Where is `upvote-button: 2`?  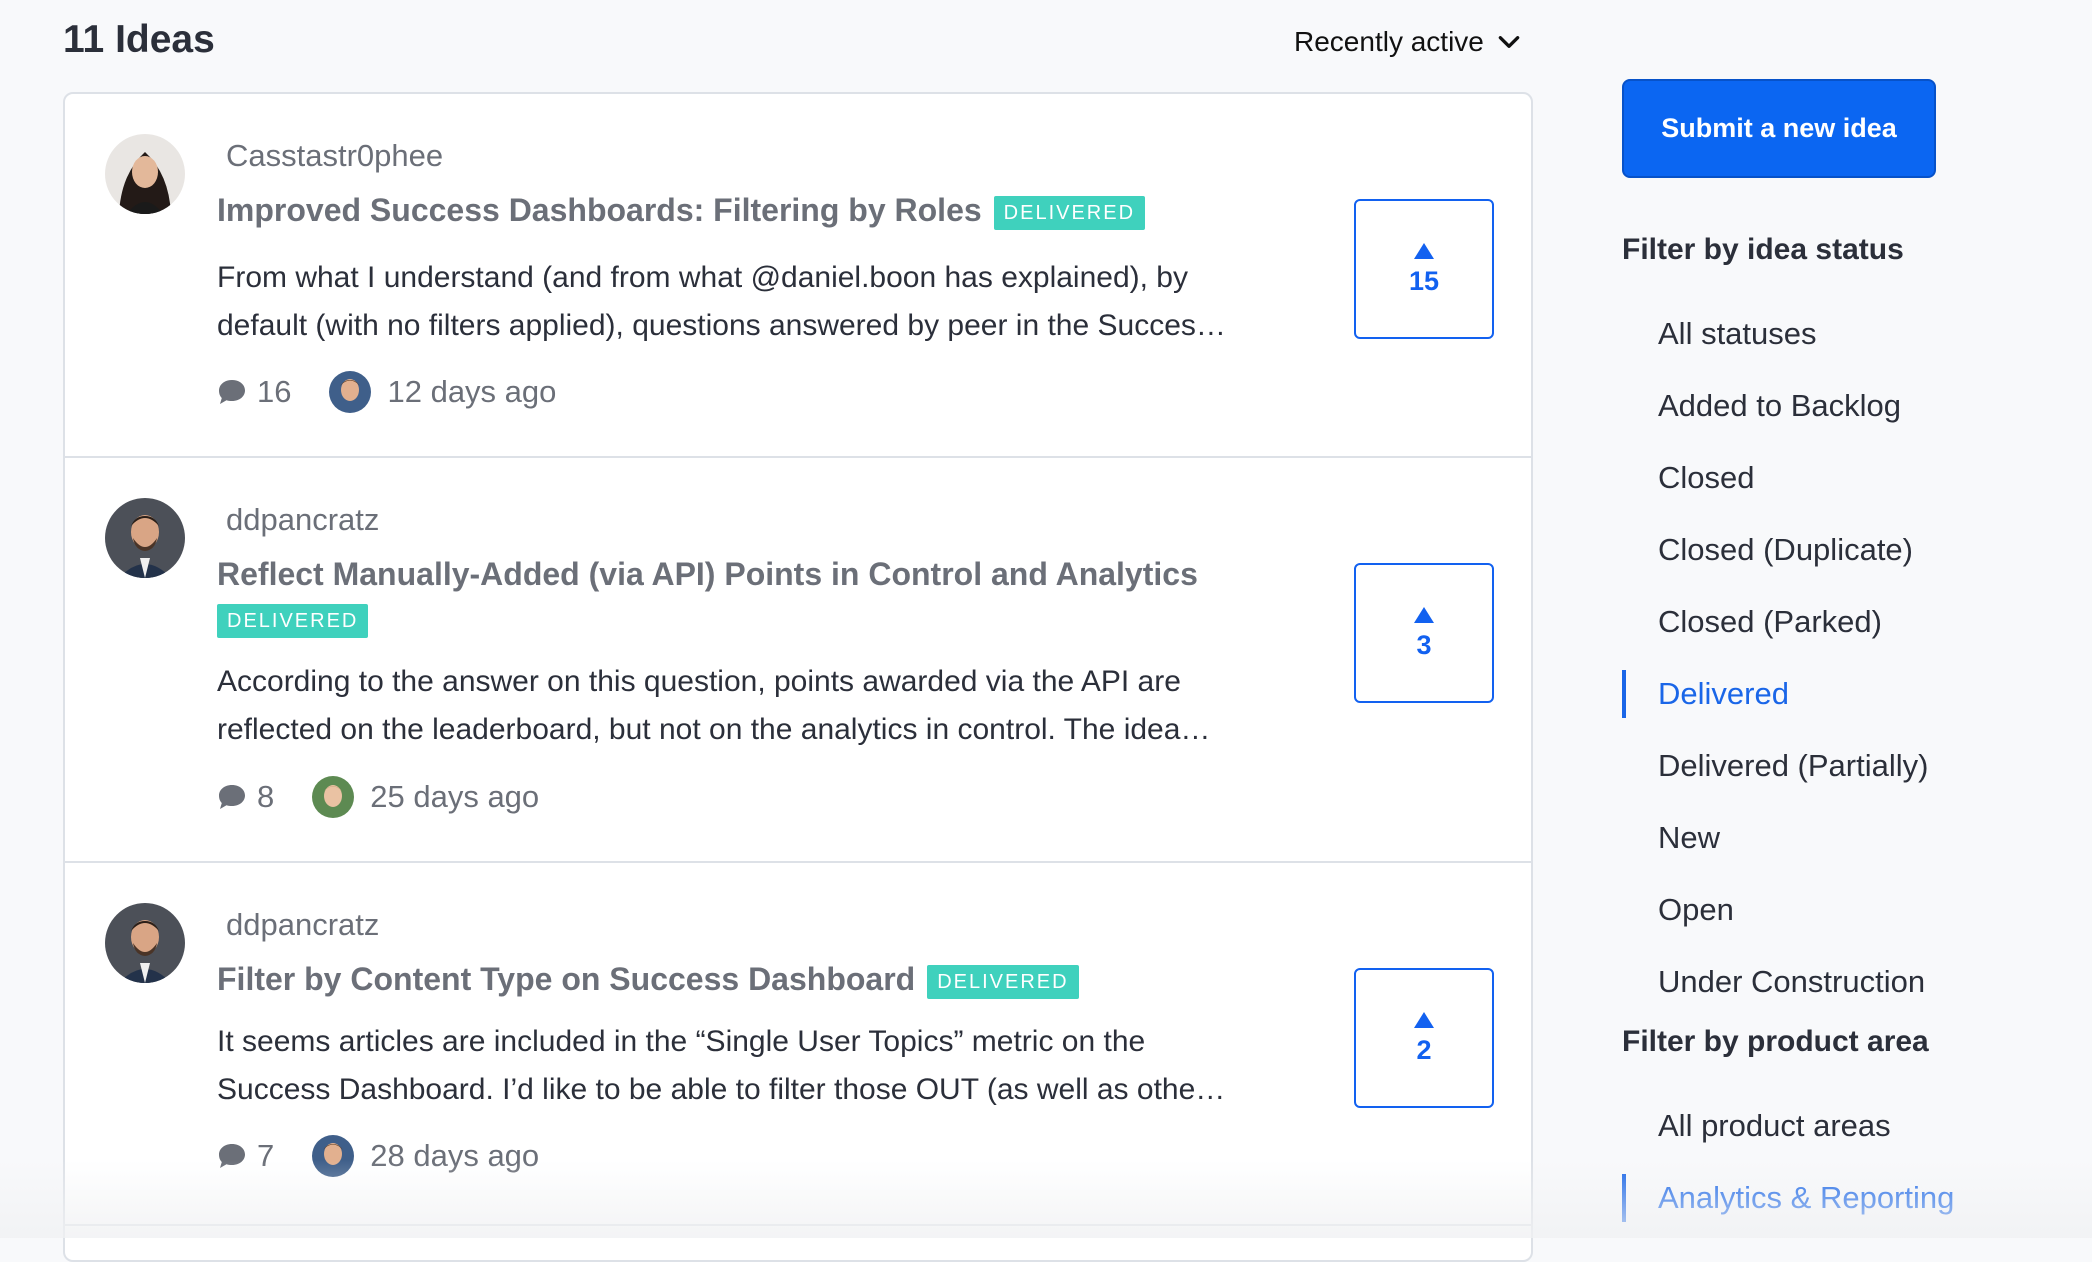
upvote-button: 2 is located at coordinates (1424, 1038).